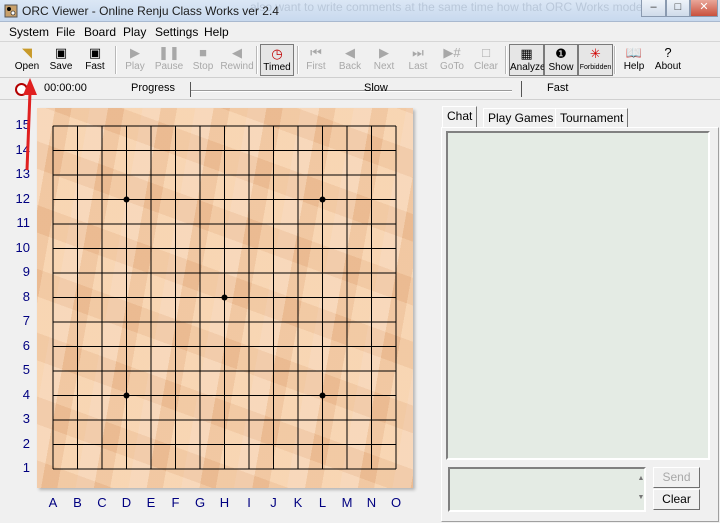 The image size is (720, 523). Describe the element at coordinates (350, 52) in the screenshot. I see `back-icon: ◀` at that location.